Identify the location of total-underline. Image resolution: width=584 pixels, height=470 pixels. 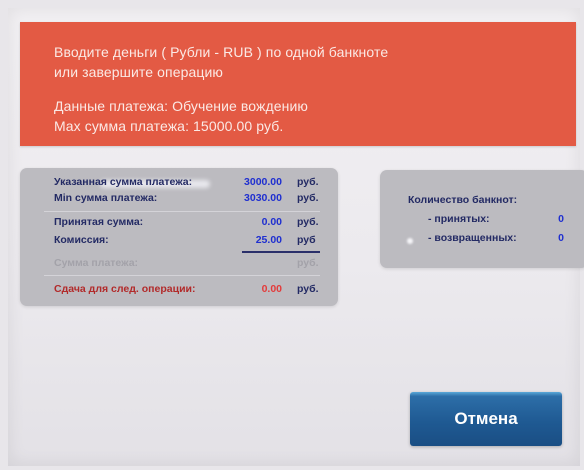
(281, 252).